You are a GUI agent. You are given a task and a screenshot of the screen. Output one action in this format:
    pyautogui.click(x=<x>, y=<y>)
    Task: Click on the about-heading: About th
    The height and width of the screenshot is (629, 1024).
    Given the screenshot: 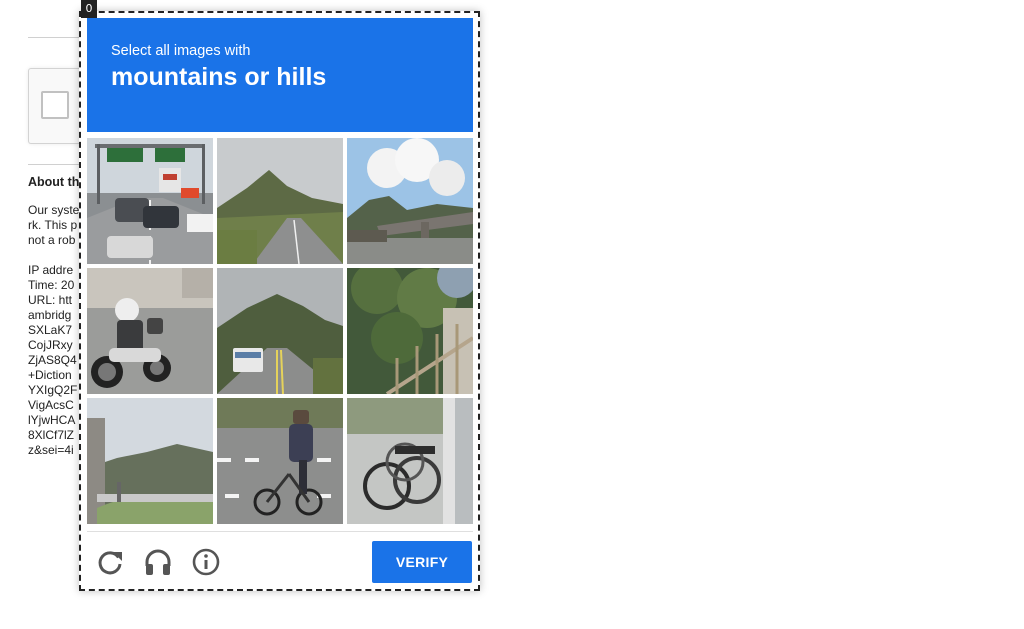 What is the action you would take?
    pyautogui.click(x=54, y=182)
    